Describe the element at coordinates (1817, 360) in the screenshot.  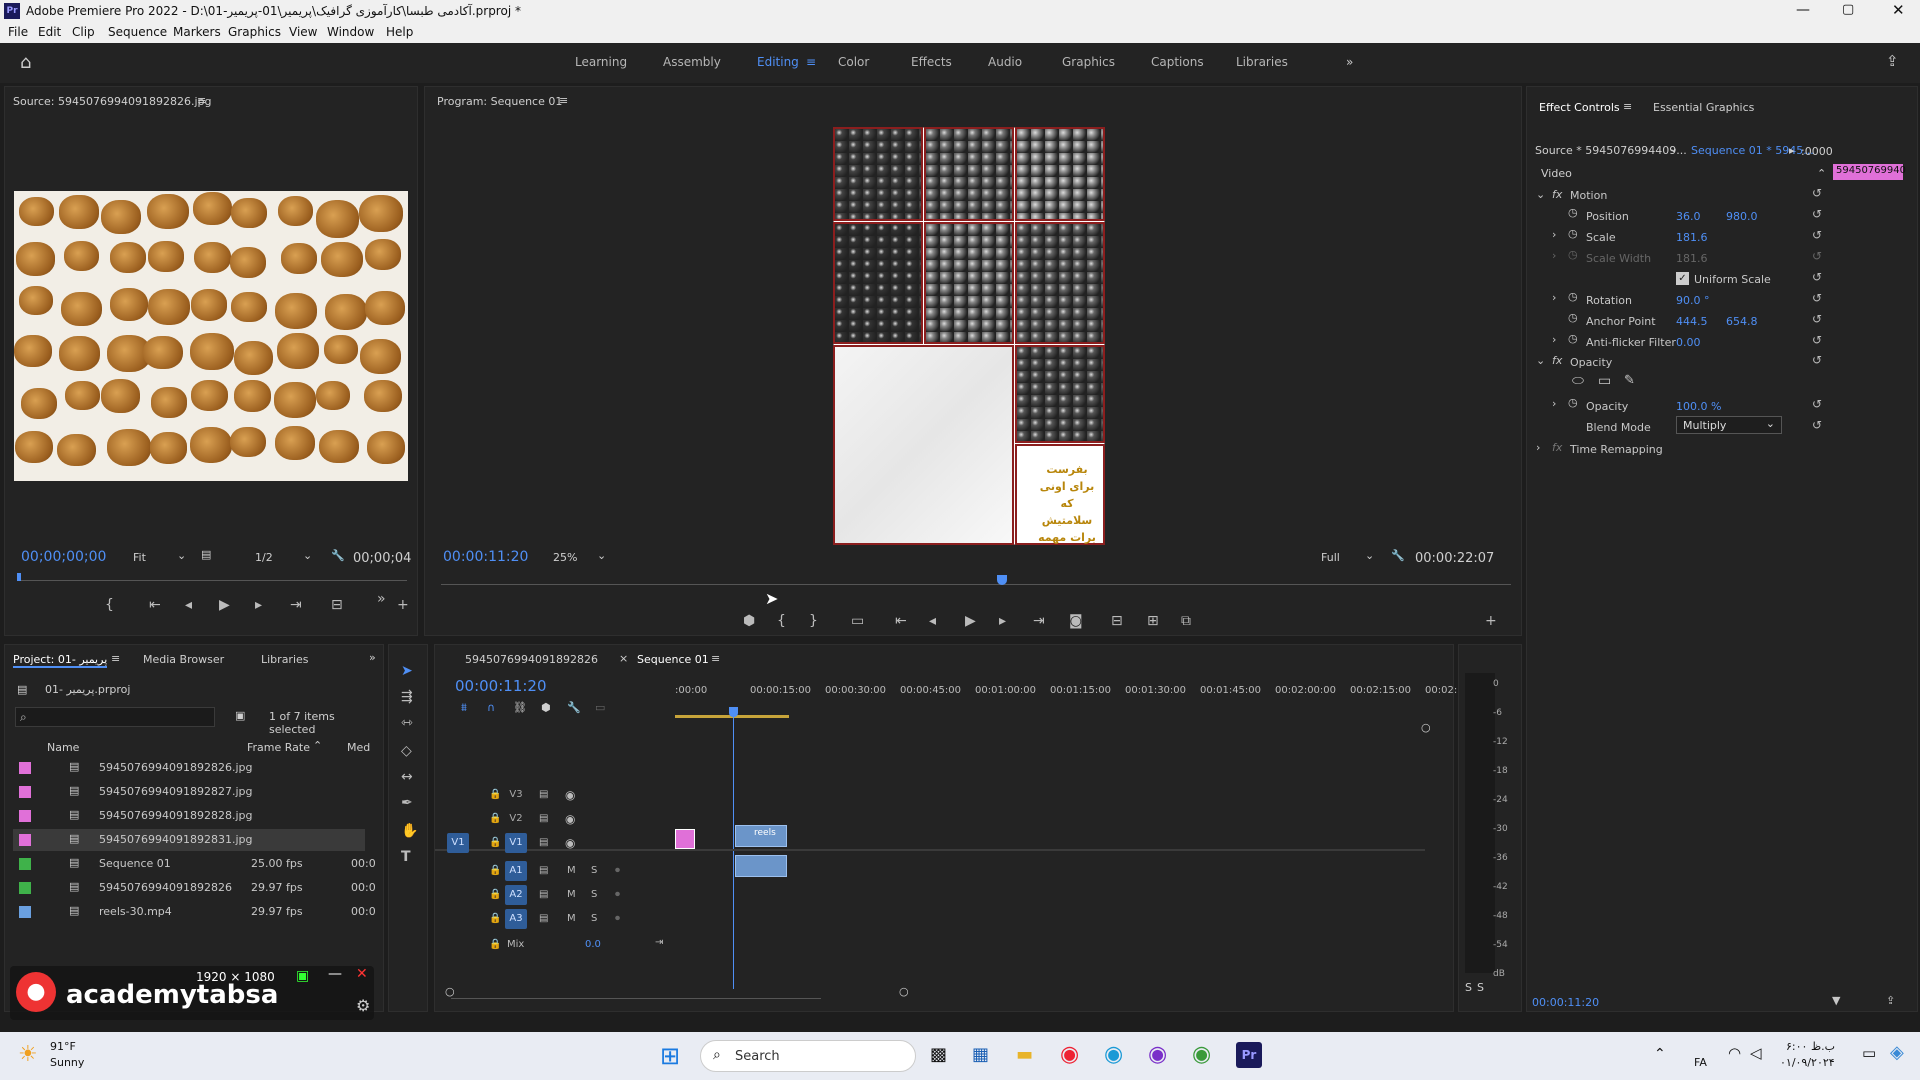
I see `reset-opacity-group-icon: ↺` at that location.